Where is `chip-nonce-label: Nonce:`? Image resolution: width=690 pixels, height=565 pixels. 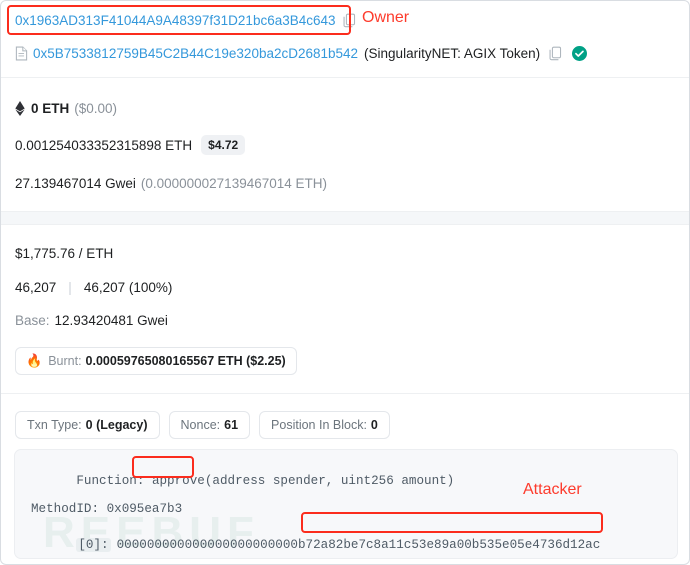 chip-nonce-label: Nonce: is located at coordinates (200, 425).